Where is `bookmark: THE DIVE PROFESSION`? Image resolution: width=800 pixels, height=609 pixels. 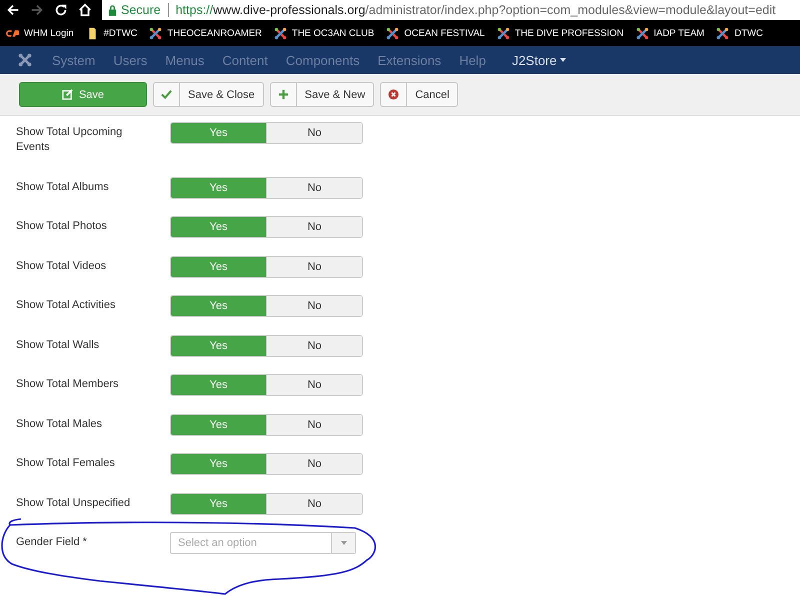 bookmark: THE DIVE PROFESSION is located at coordinates (560, 33).